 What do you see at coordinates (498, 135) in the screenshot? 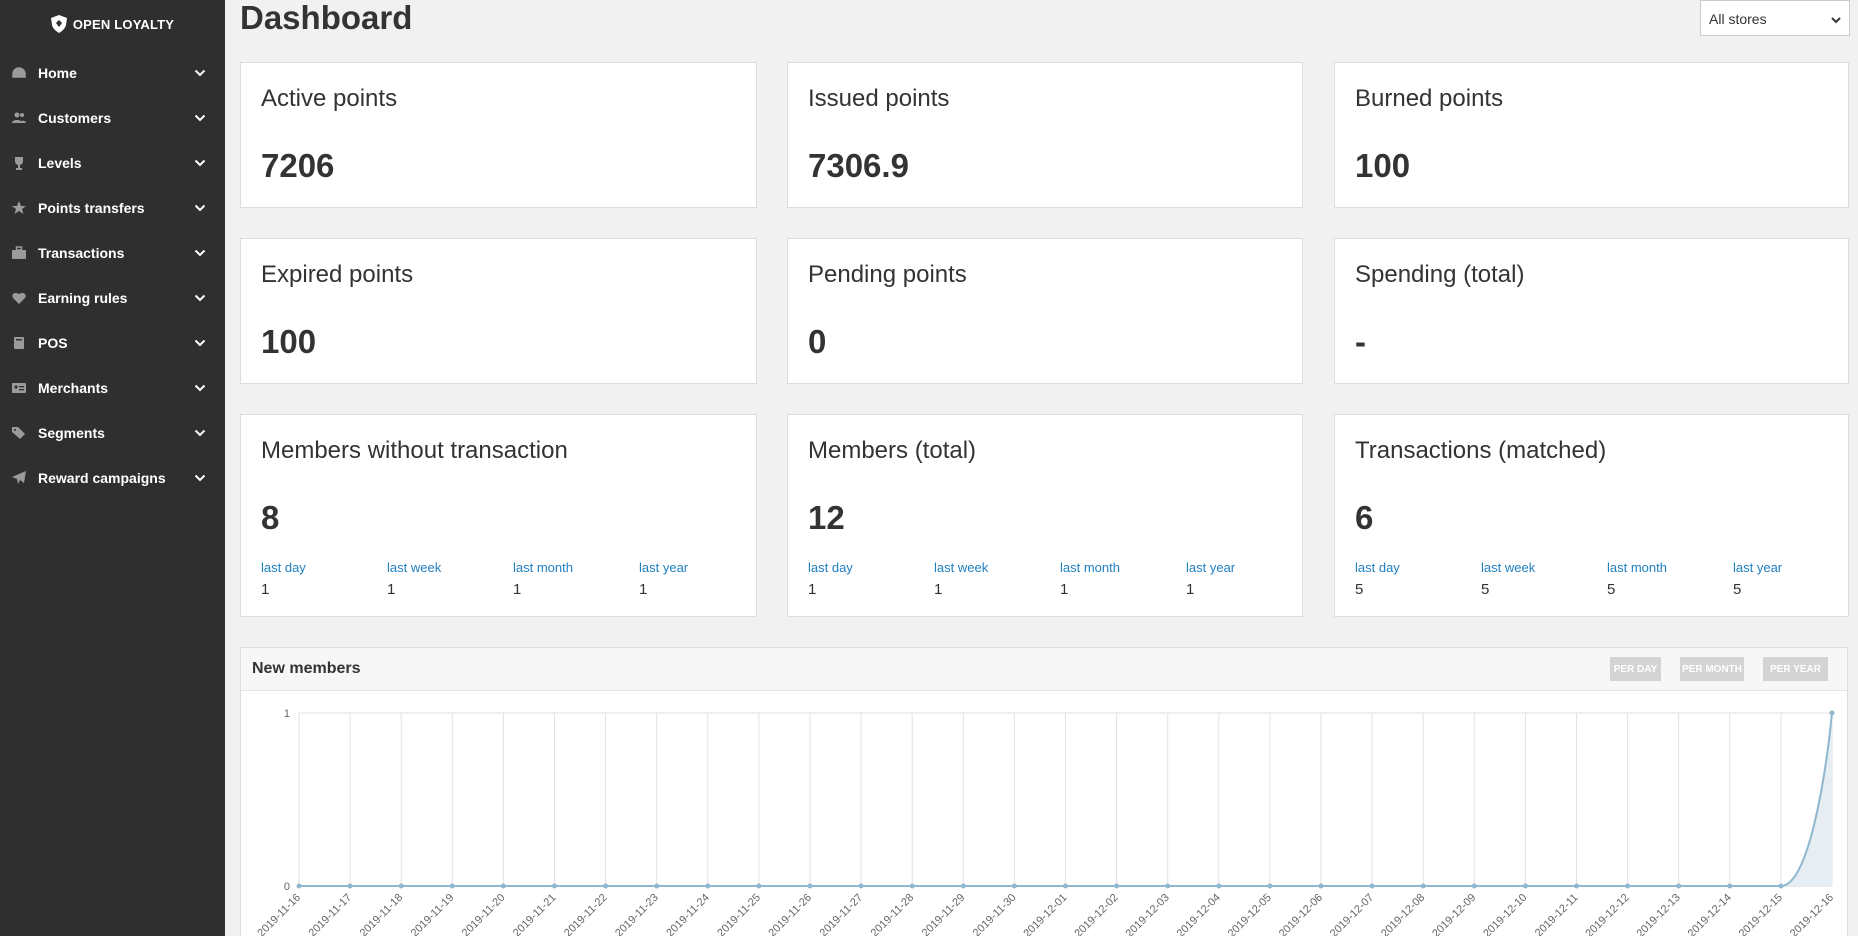
I see `card-active-points: Active points 7206` at bounding box center [498, 135].